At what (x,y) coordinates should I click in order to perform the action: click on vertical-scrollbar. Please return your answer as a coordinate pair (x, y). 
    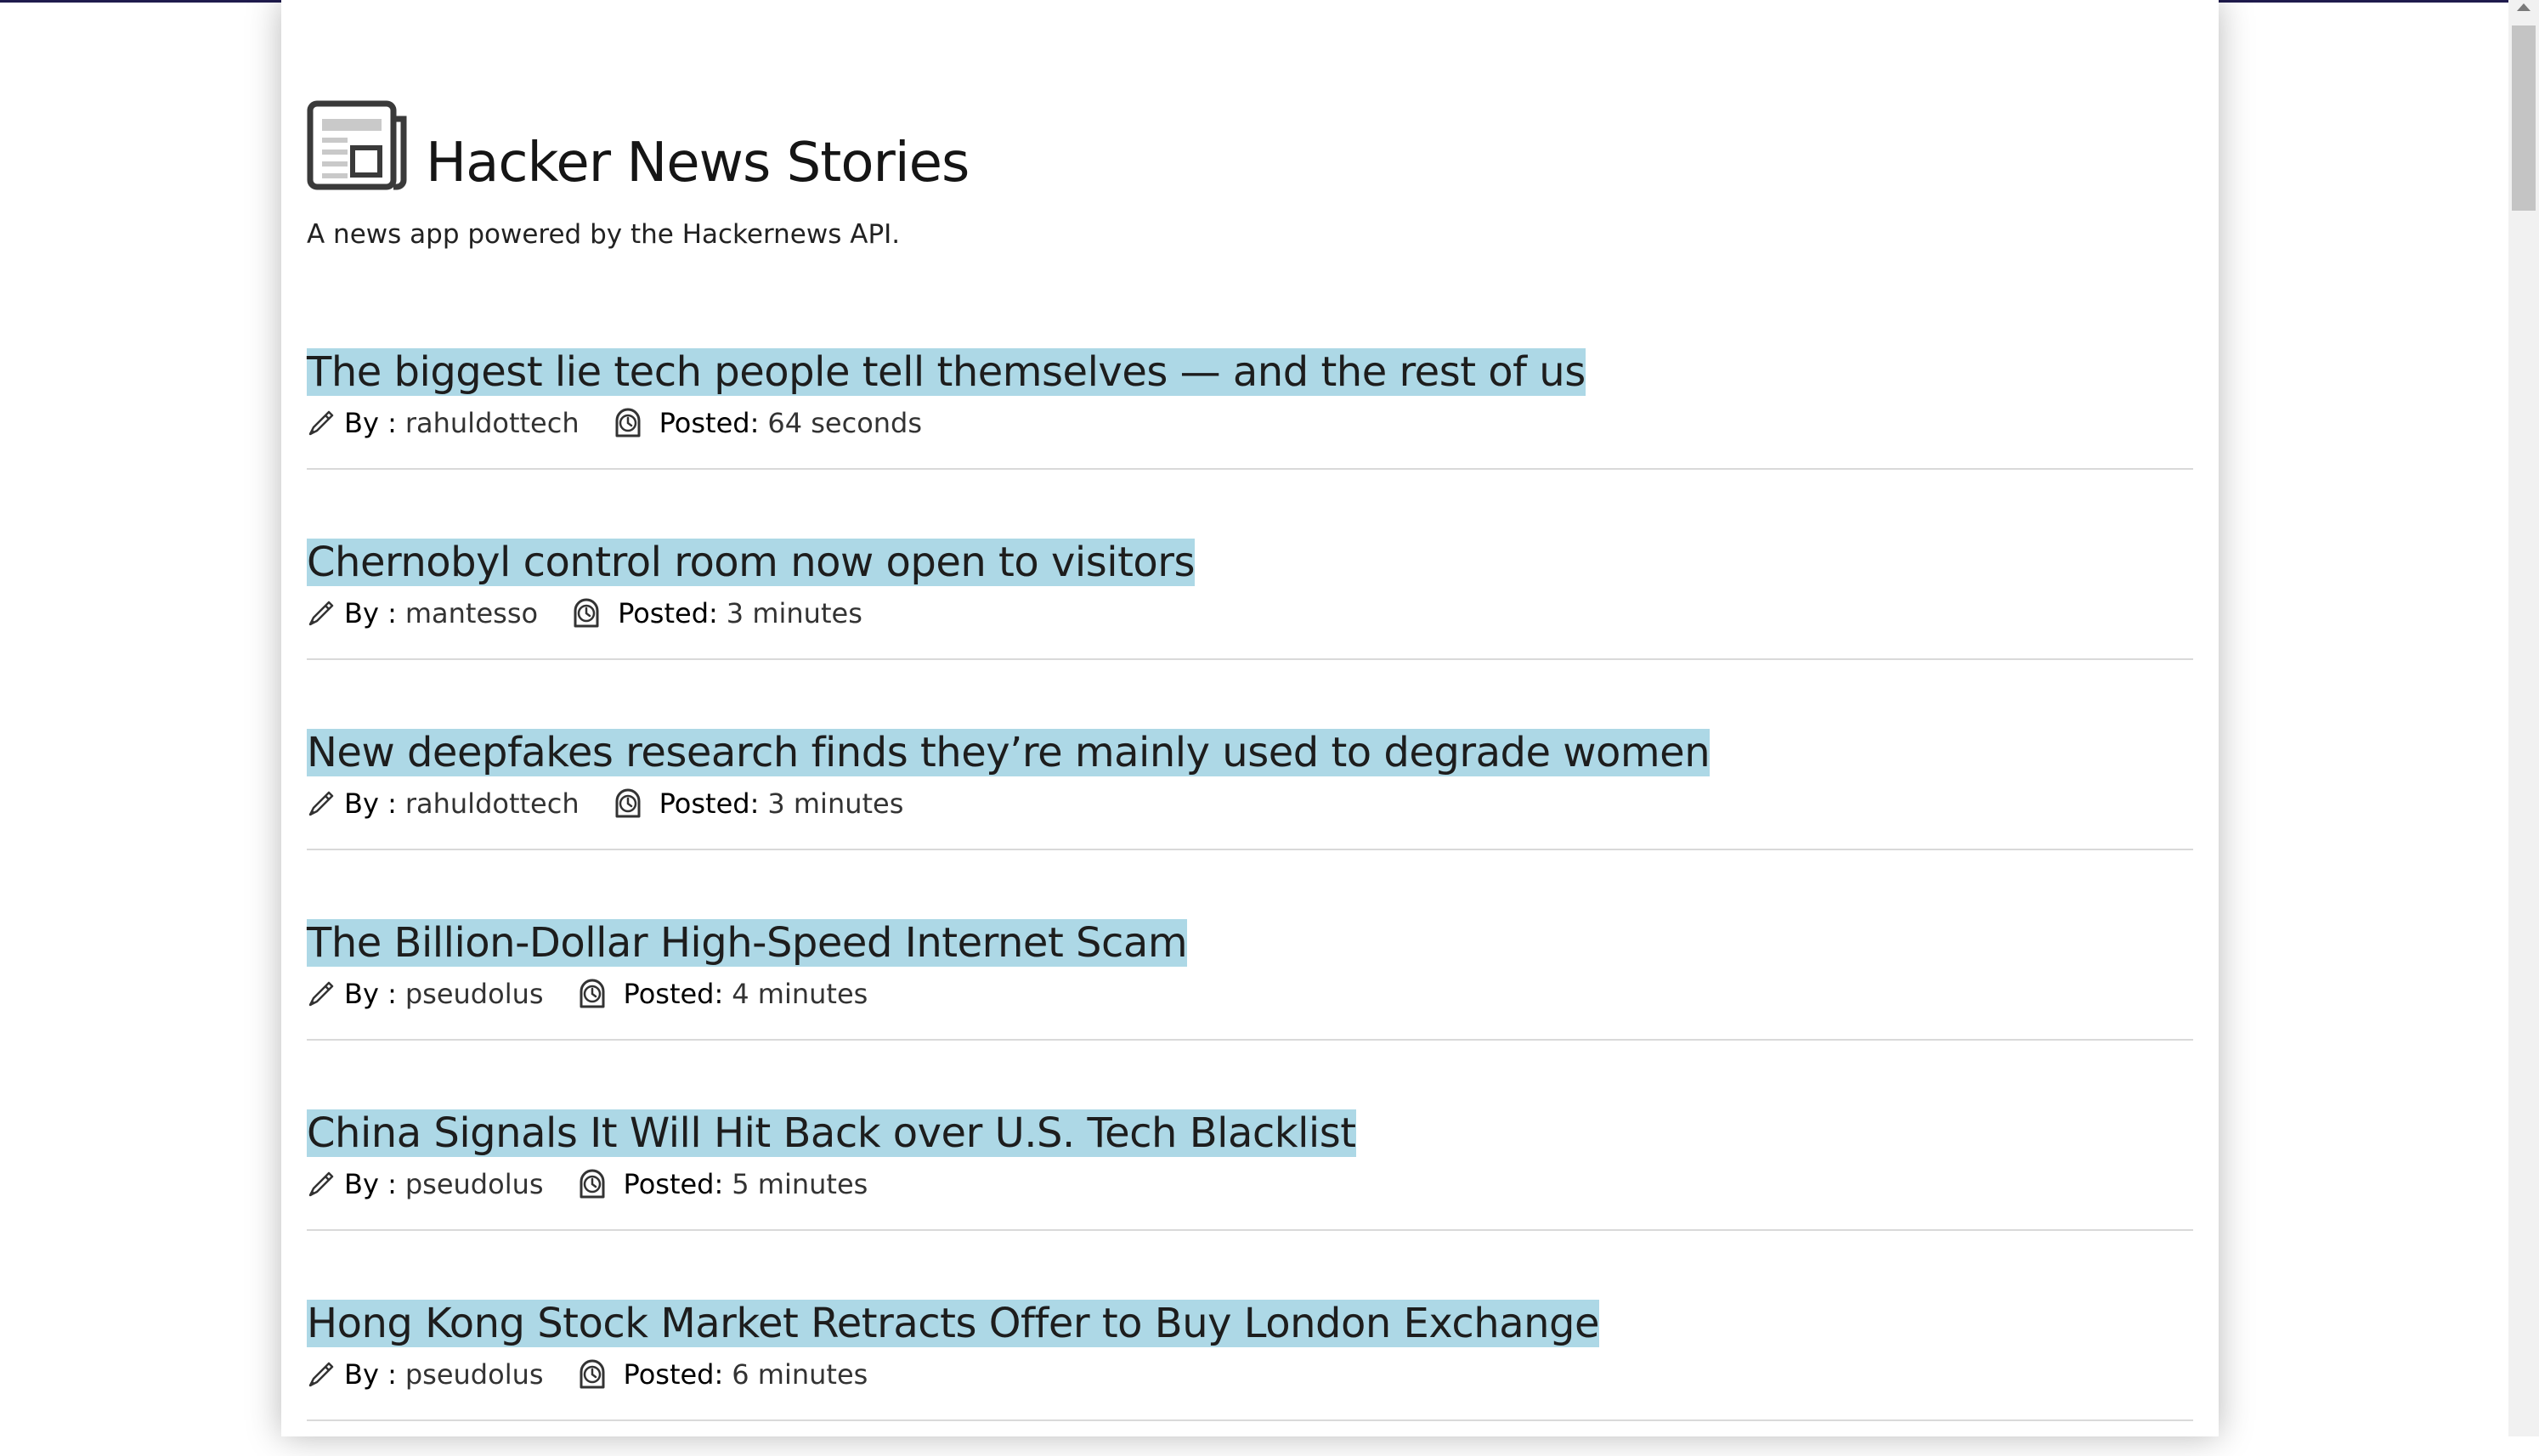
    Looking at the image, I should click on (2523, 718).